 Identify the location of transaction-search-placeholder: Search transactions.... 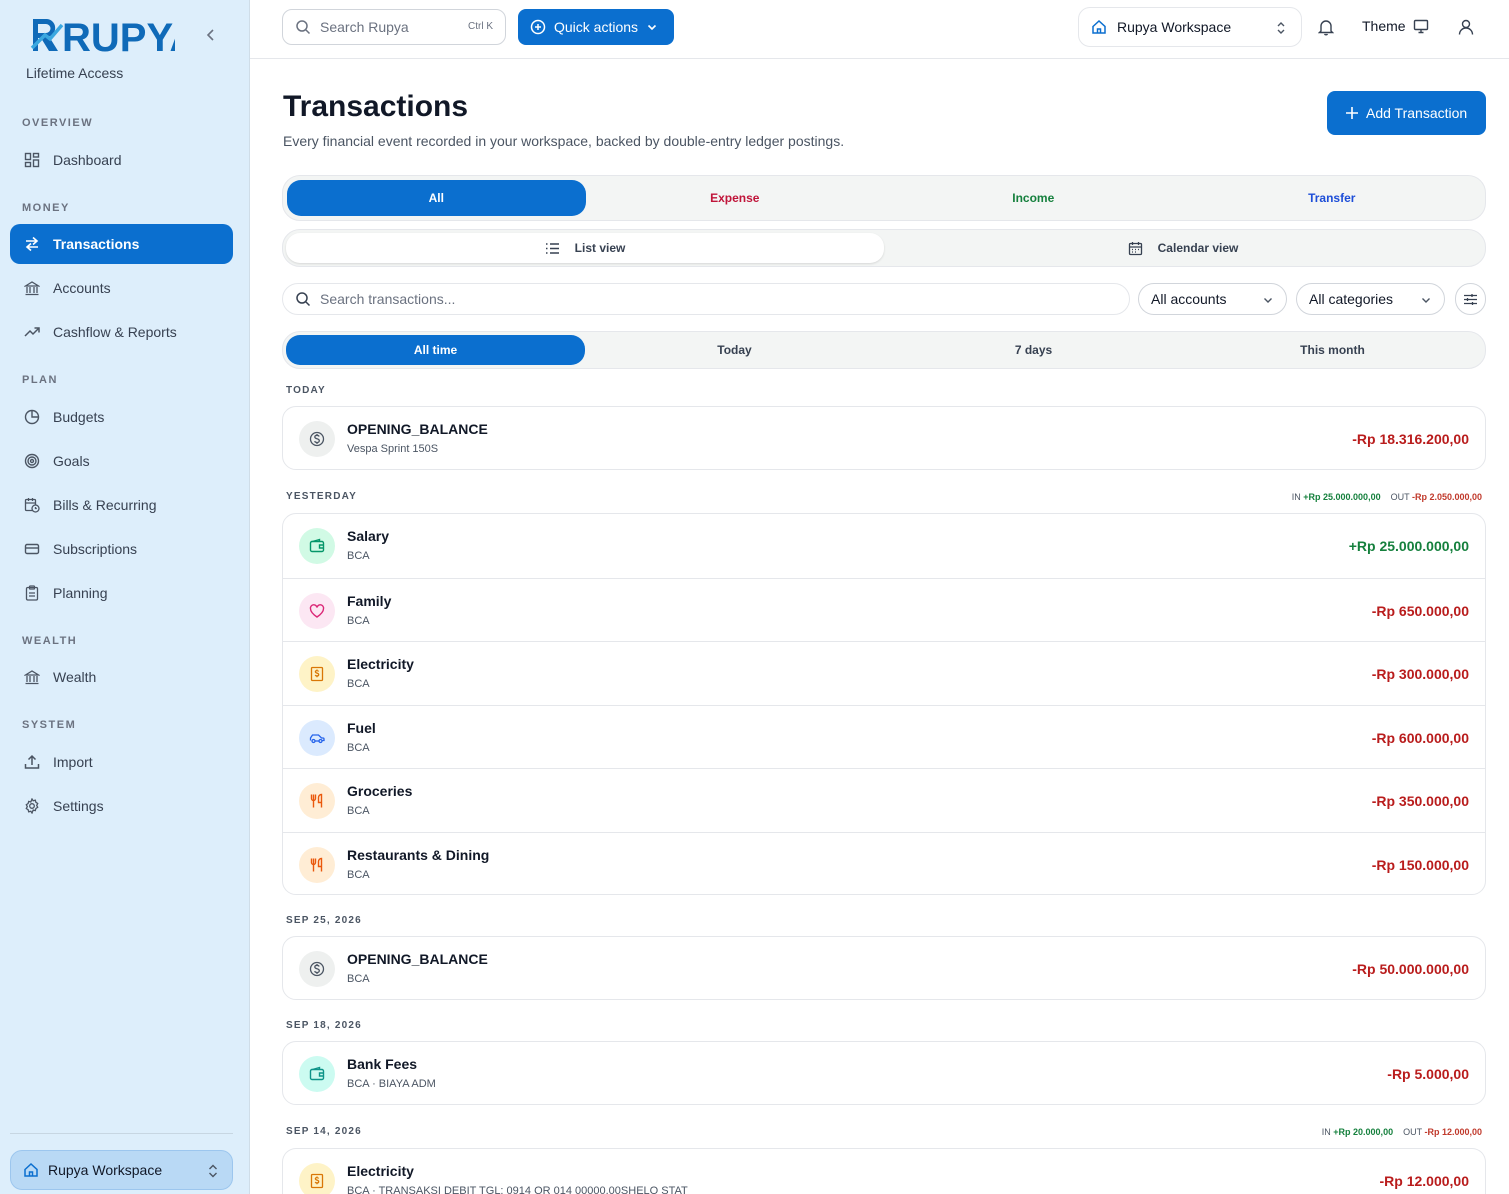
(388, 299).